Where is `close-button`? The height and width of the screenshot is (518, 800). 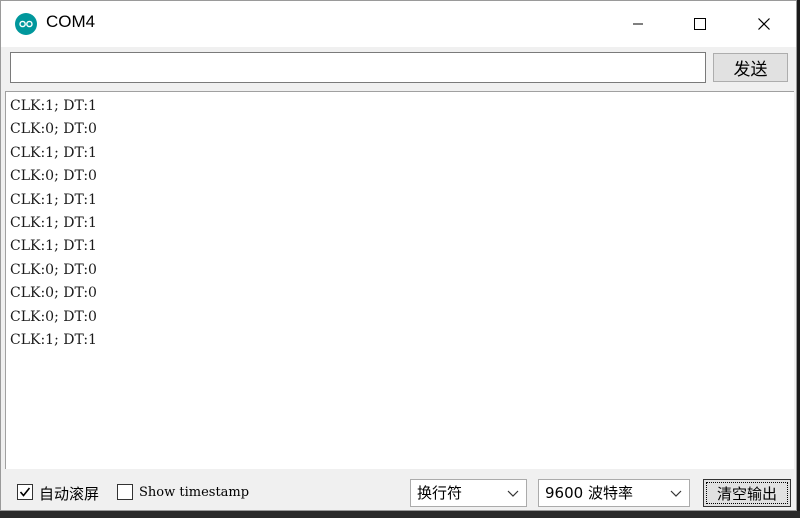
close-button is located at coordinates (764, 24).